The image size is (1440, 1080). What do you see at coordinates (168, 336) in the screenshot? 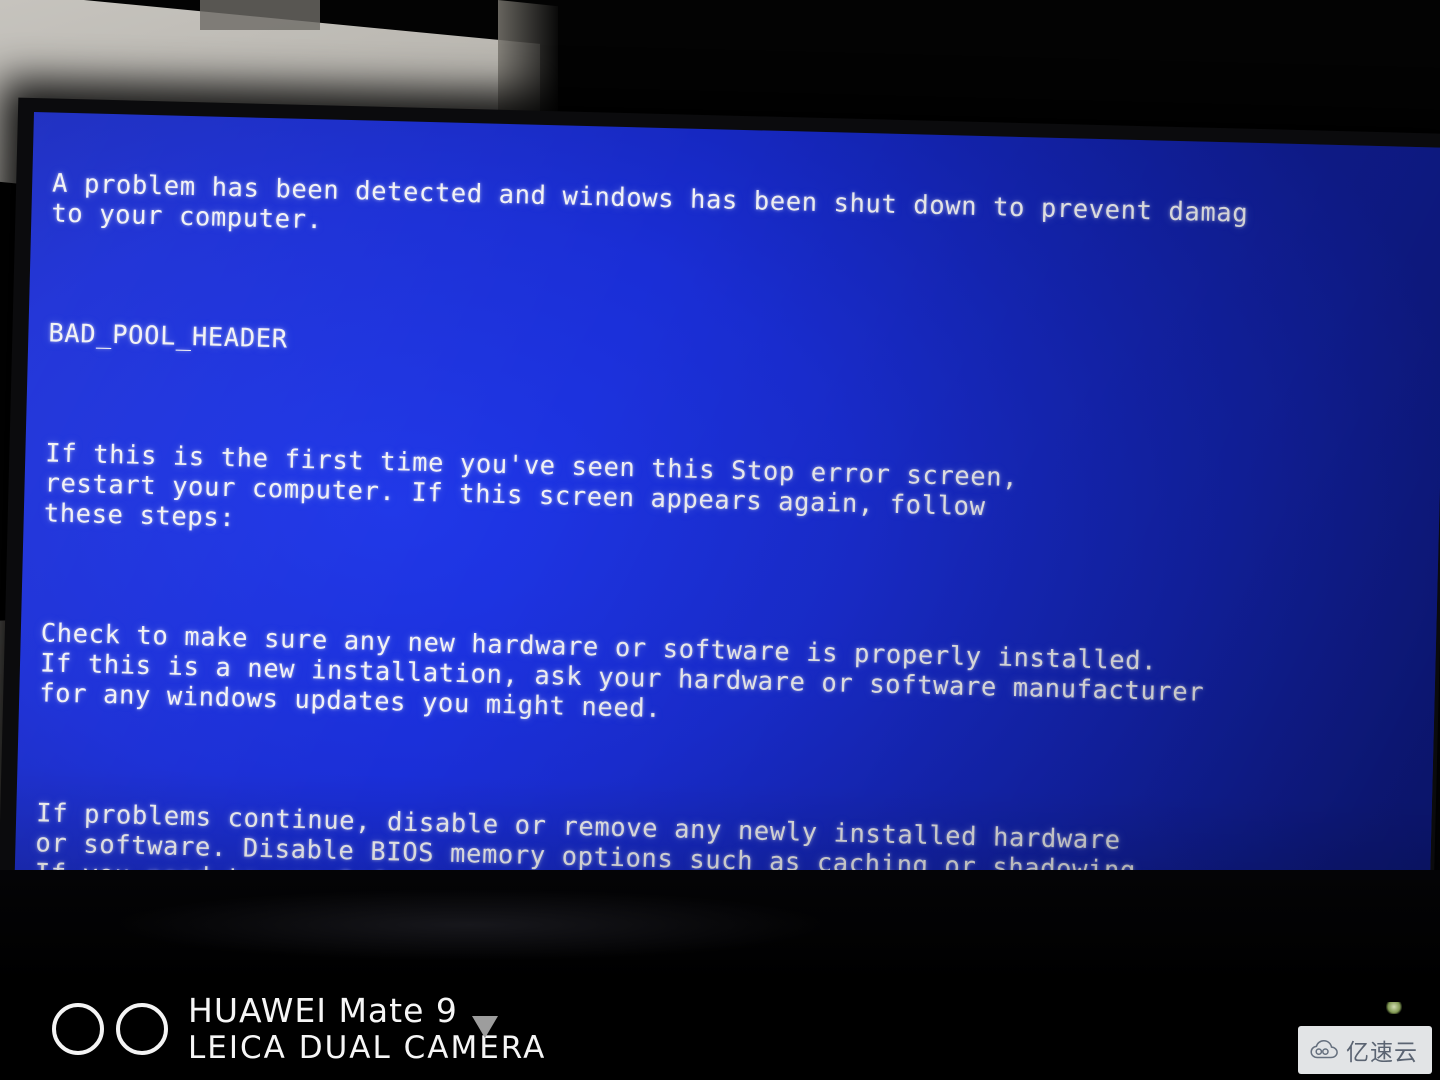
I see `bsod-stop-name: BAD_POOL_HEADER` at bounding box center [168, 336].